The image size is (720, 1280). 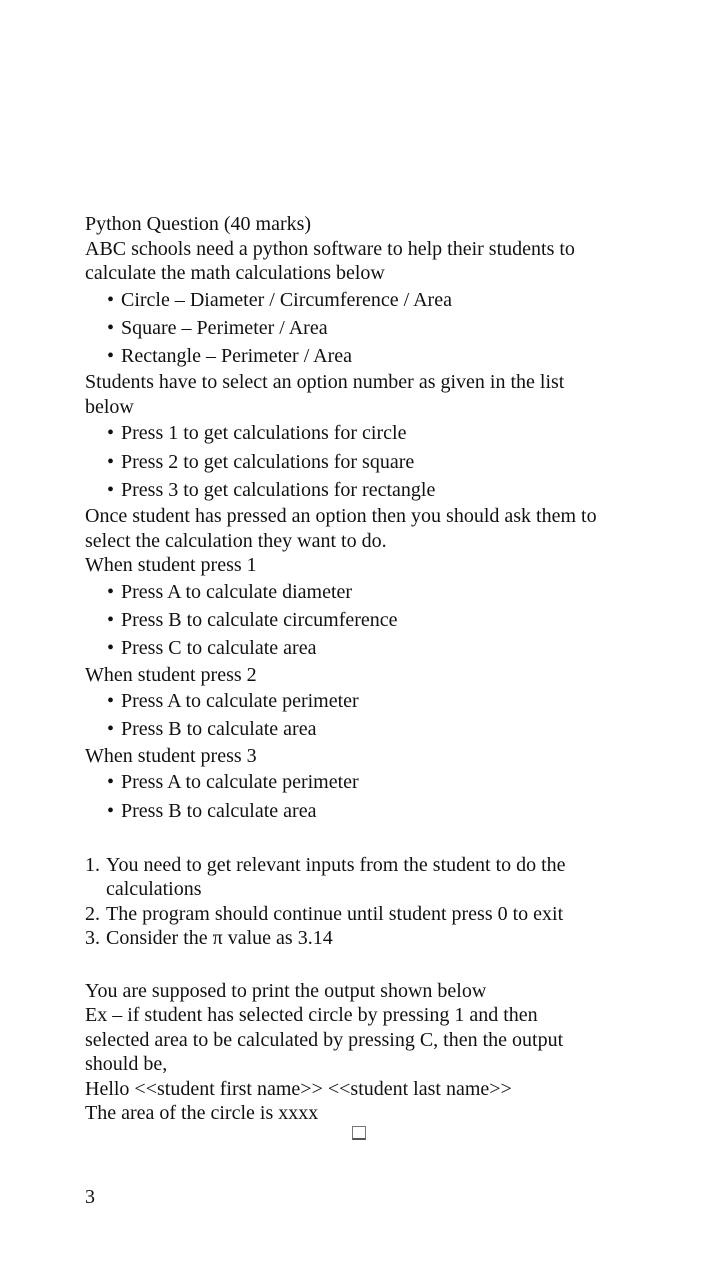 What do you see at coordinates (90, 1197) in the screenshot?
I see `page-number: 3` at bounding box center [90, 1197].